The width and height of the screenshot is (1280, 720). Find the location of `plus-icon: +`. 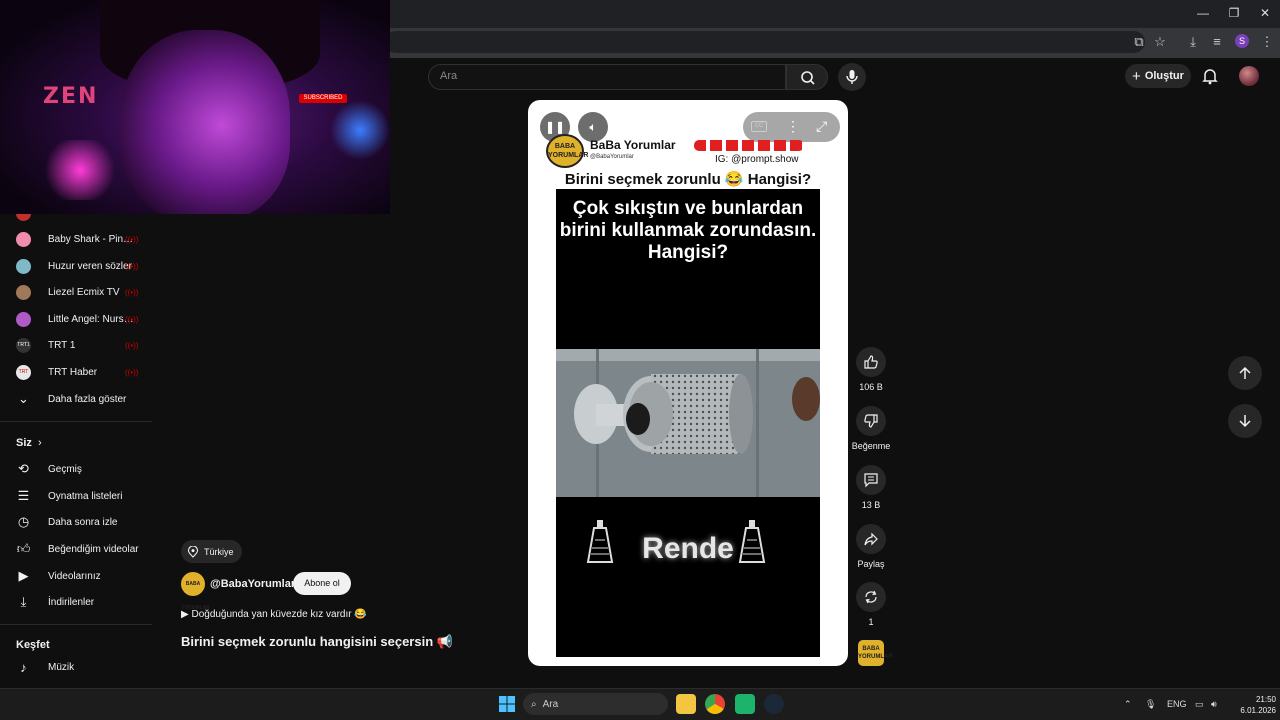

plus-icon: + is located at coordinates (1136, 76).